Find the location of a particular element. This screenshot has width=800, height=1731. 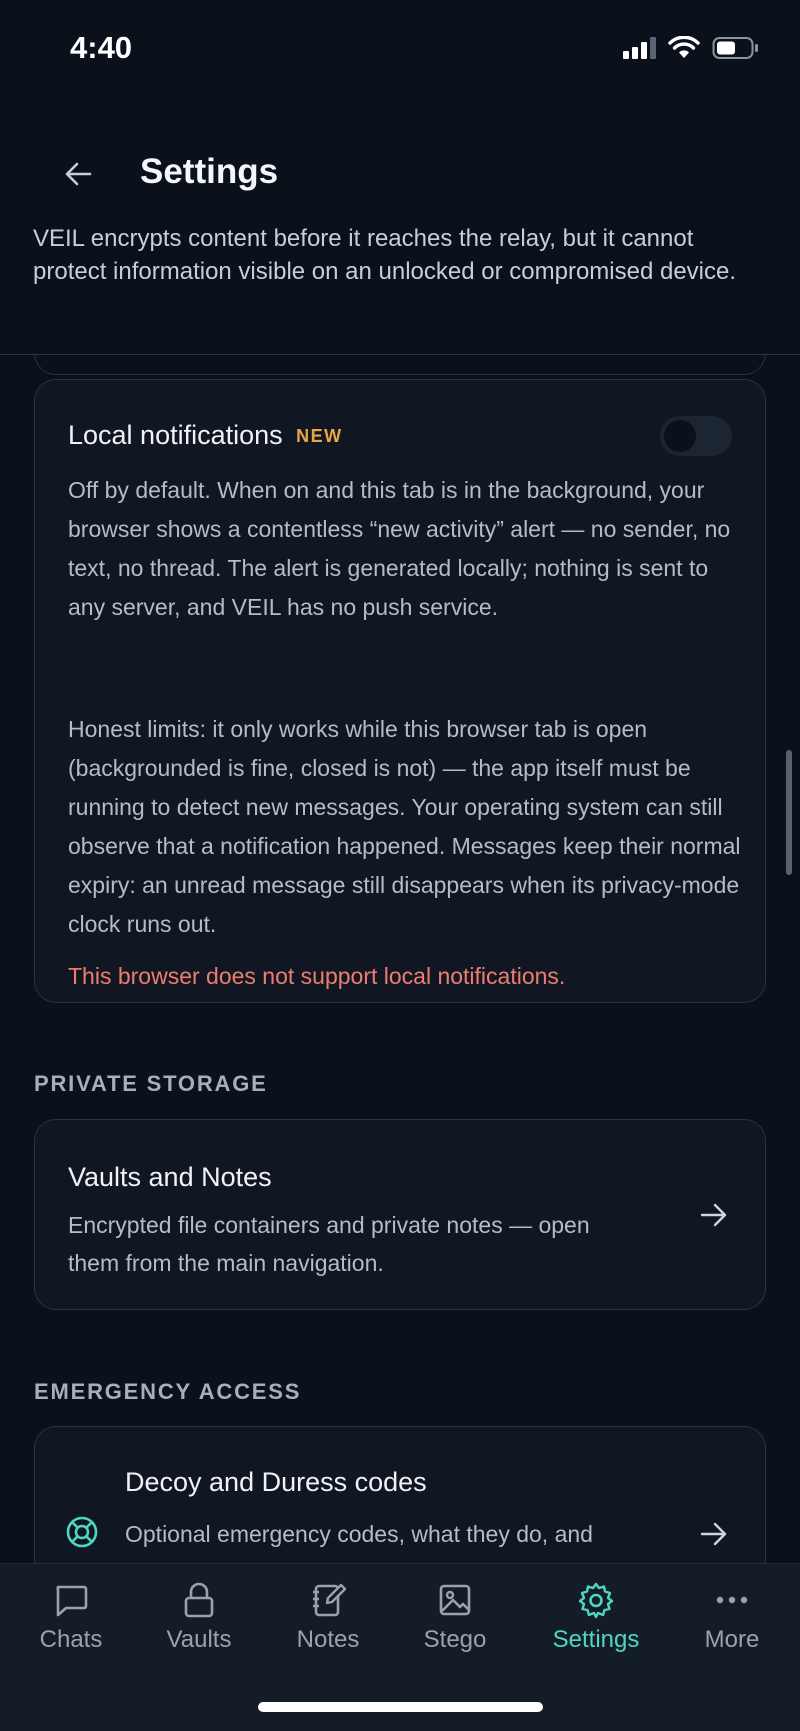

nav-label: Vaults is located at coordinates (199, 1639).